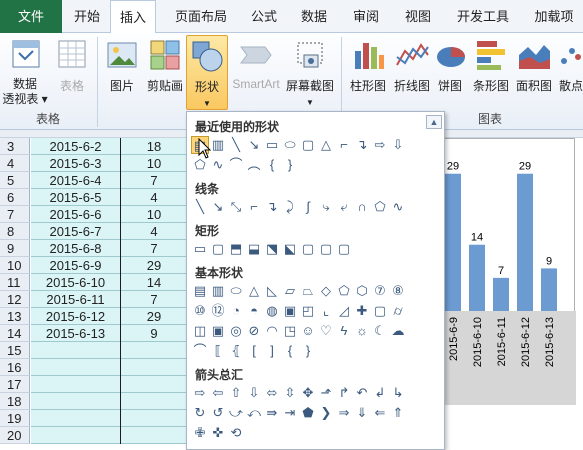 This screenshot has width=583, height=450. I want to click on chord-shape-icon: ◓, so click(254, 311).